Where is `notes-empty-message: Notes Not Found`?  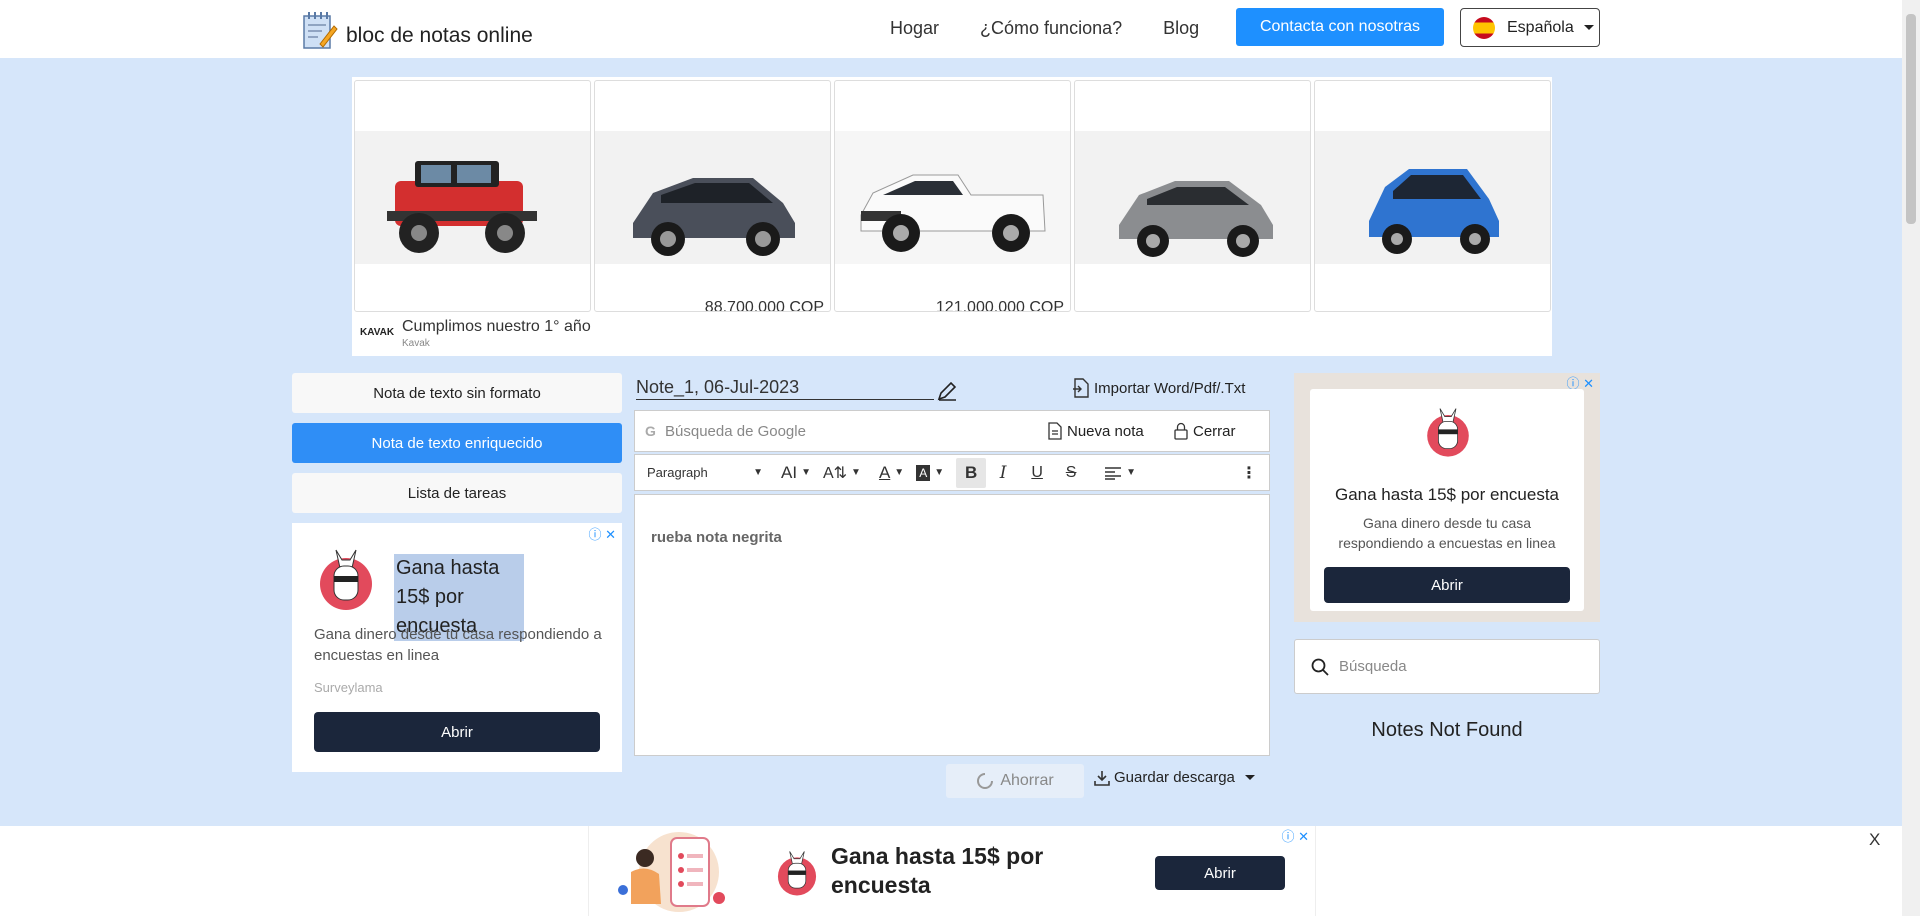
notes-empty-message: Notes Not Found is located at coordinates (1447, 730).